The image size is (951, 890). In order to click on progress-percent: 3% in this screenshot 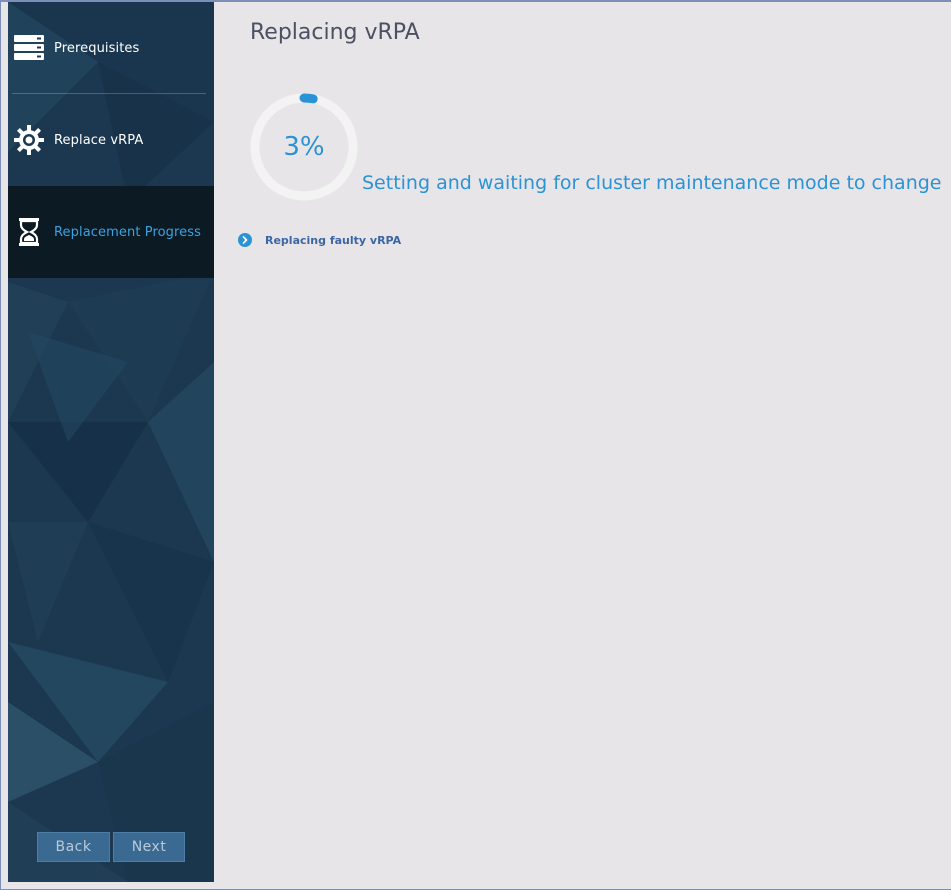, I will do `click(304, 147)`.